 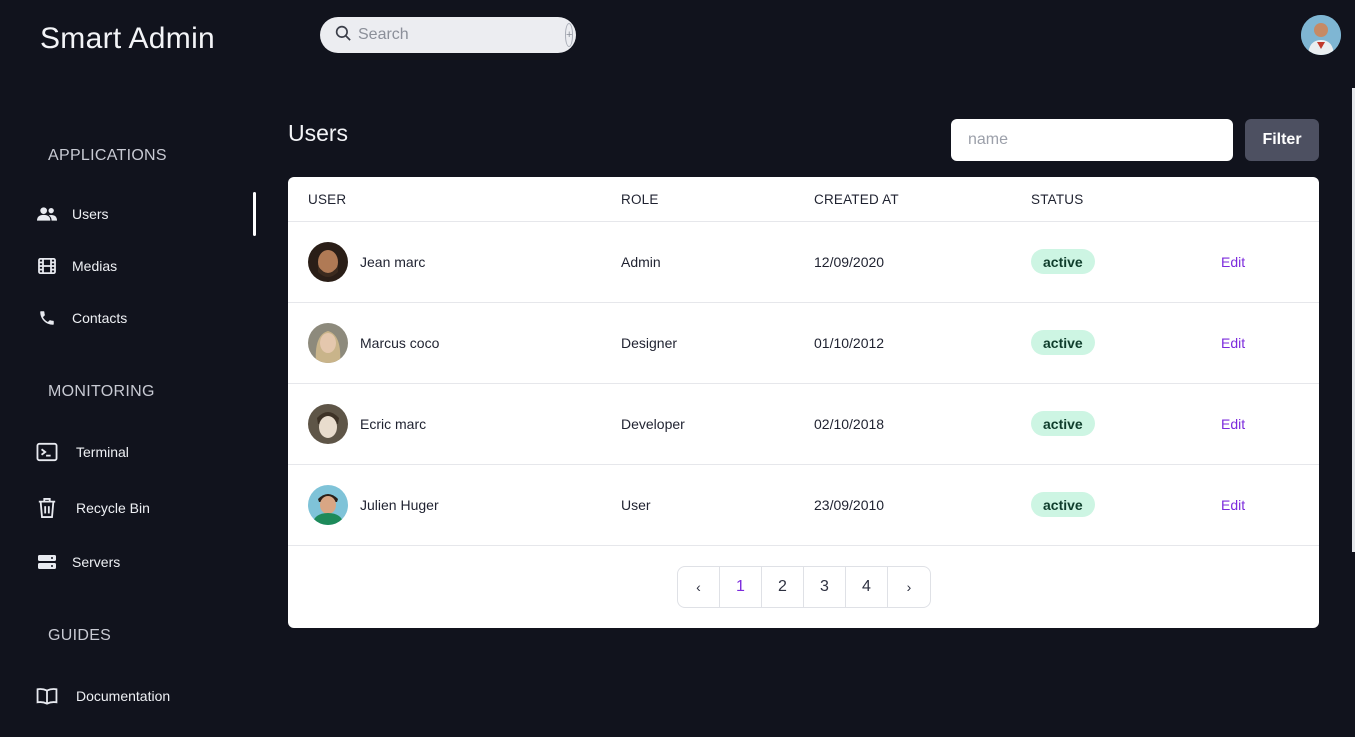 What do you see at coordinates (825, 587) in the screenshot?
I see `pagination-page-3: 3` at bounding box center [825, 587].